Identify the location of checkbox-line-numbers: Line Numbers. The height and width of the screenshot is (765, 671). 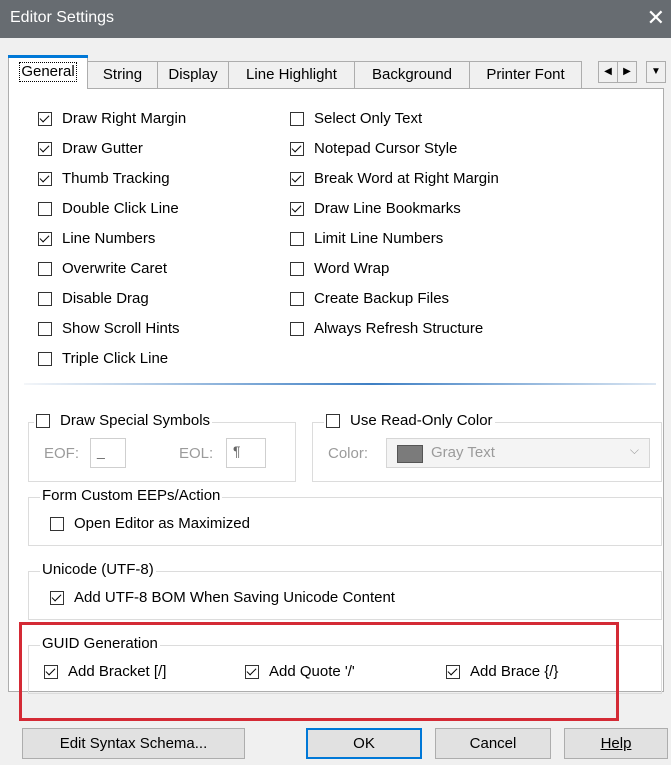
(96, 238).